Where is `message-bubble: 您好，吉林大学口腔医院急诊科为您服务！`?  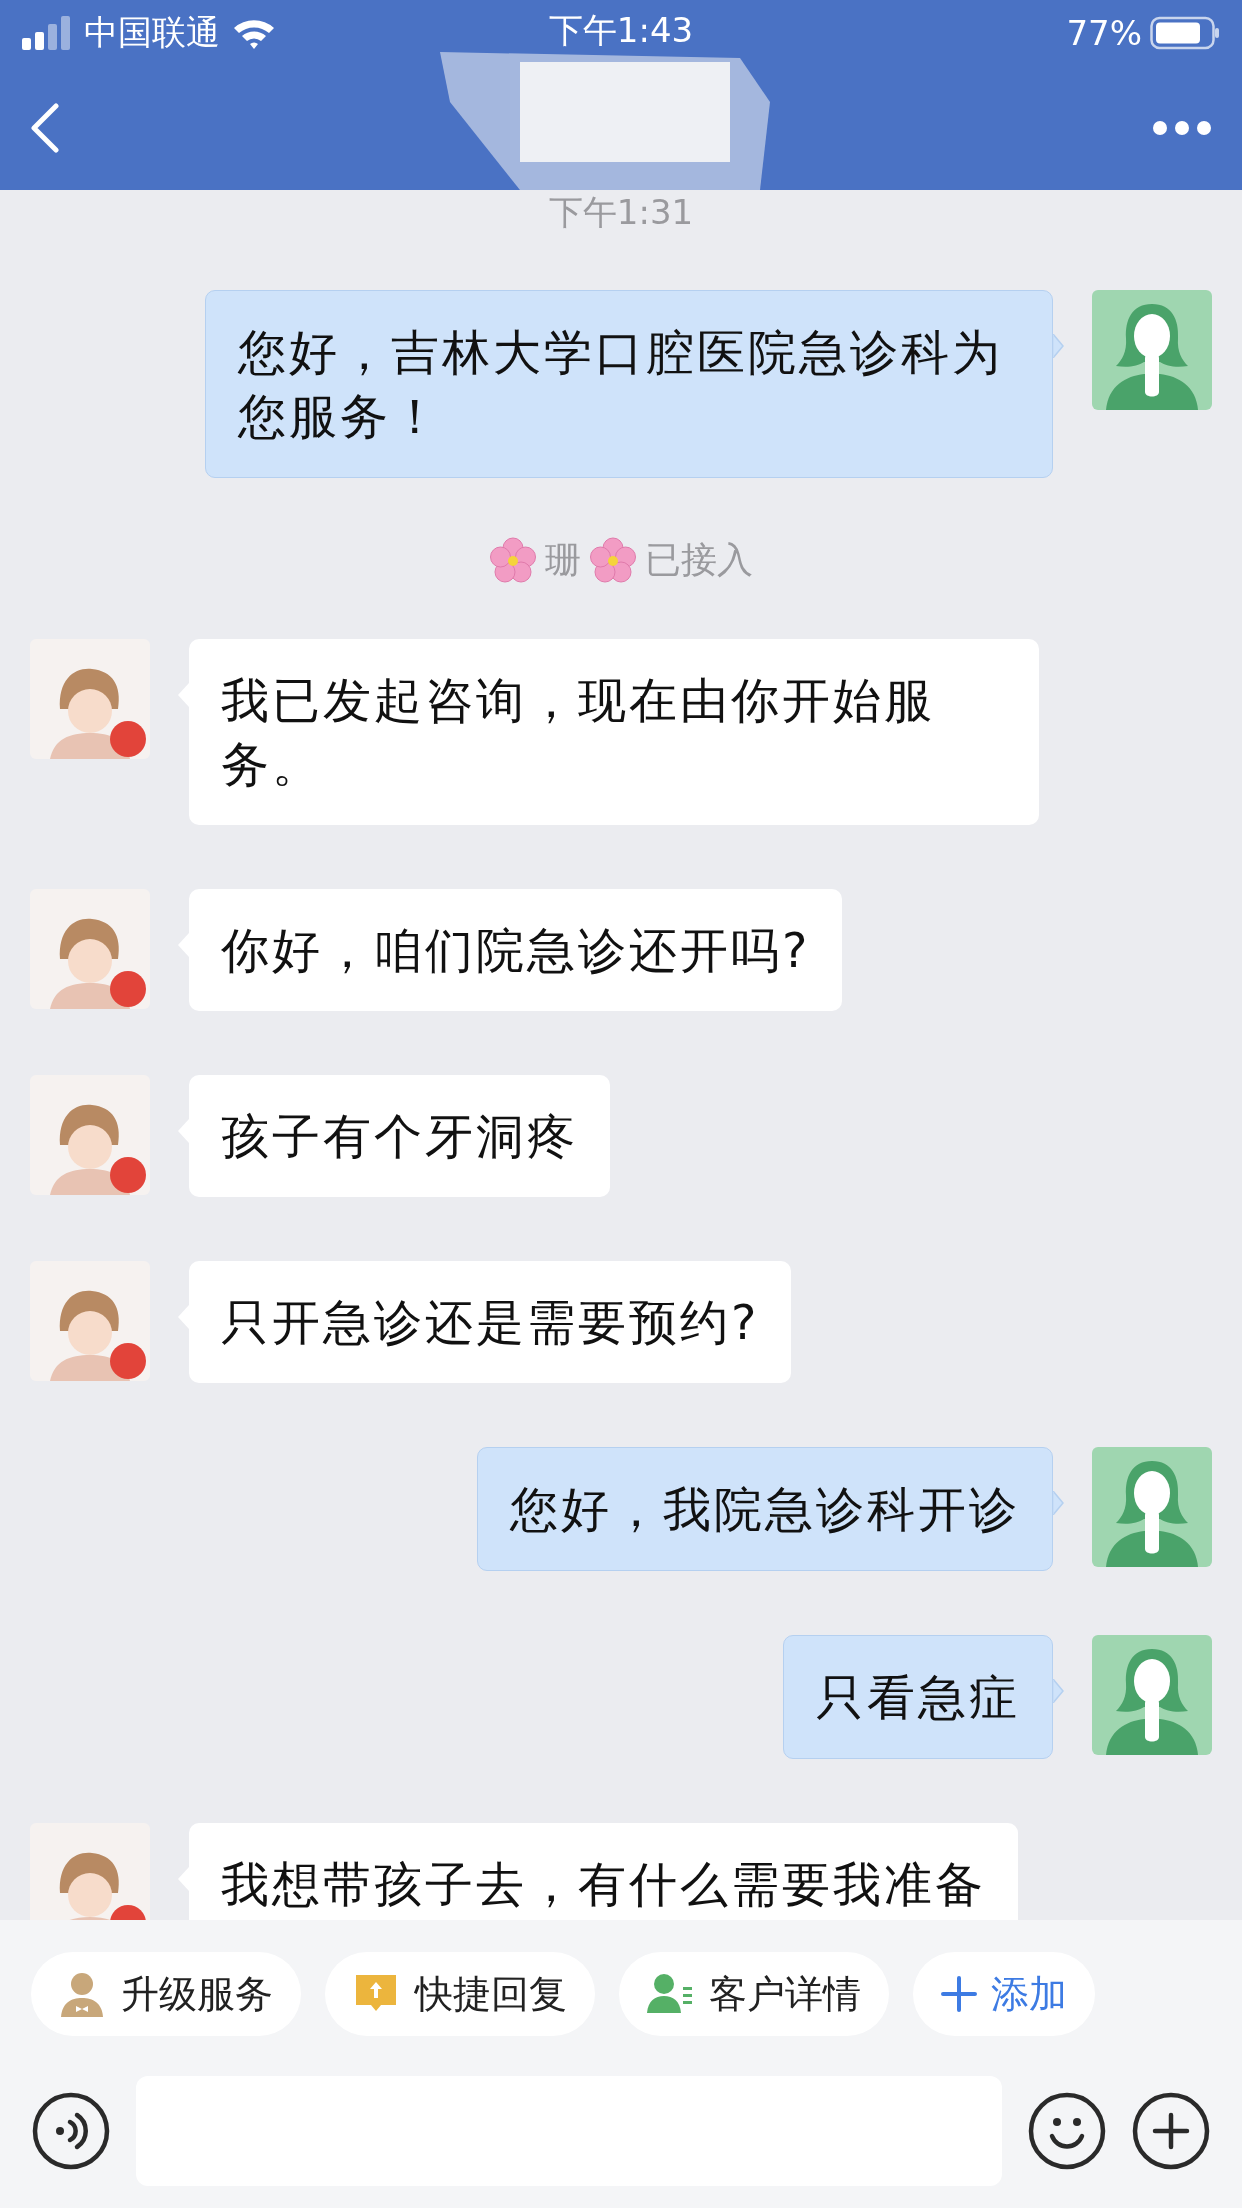
message-bubble: 您好，吉林大学口腔医院急诊科为您服务！ is located at coordinates (629, 384).